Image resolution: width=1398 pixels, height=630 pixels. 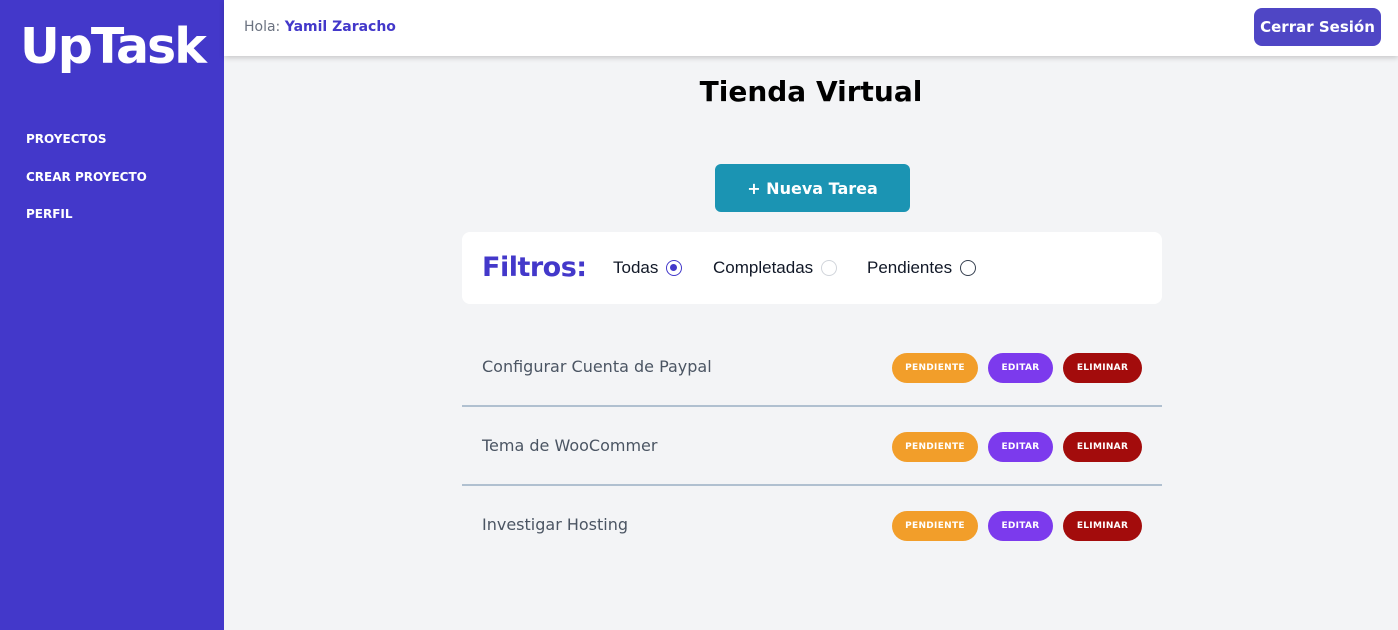 What do you see at coordinates (86, 214) in the screenshot?
I see `sidebar-item-perfil: PERFIL` at bounding box center [86, 214].